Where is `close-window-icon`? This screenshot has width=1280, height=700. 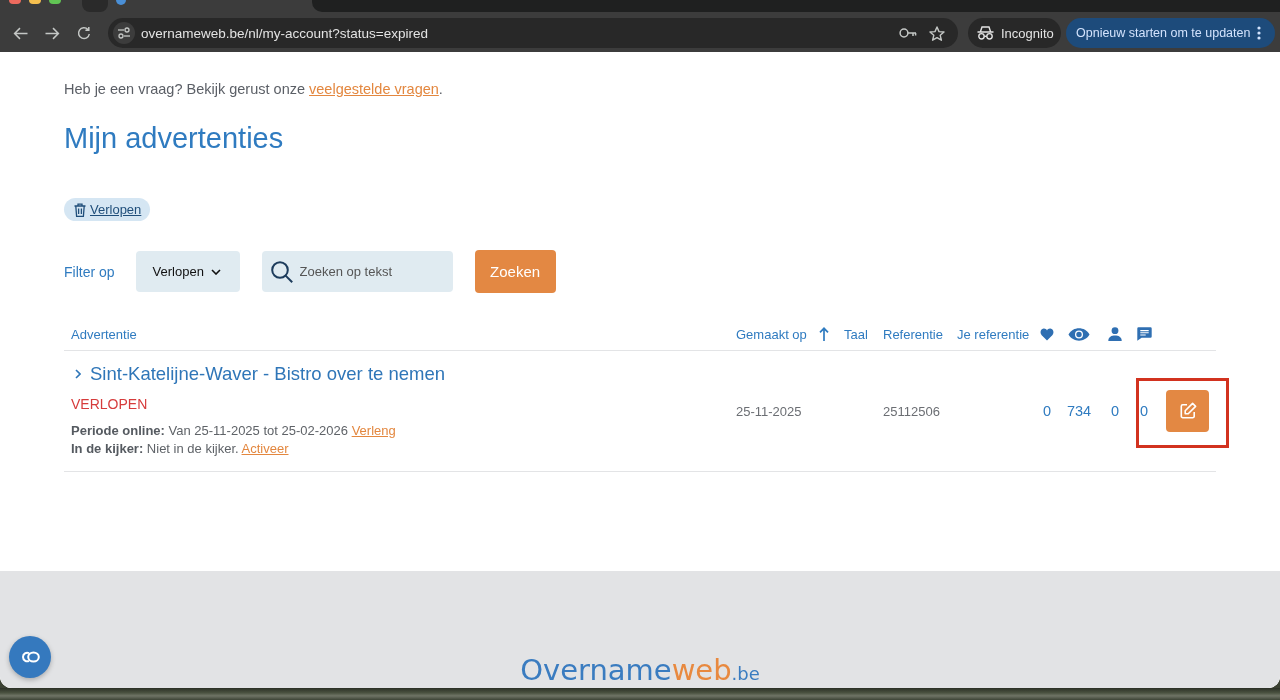
close-window-icon is located at coordinates (15, 2).